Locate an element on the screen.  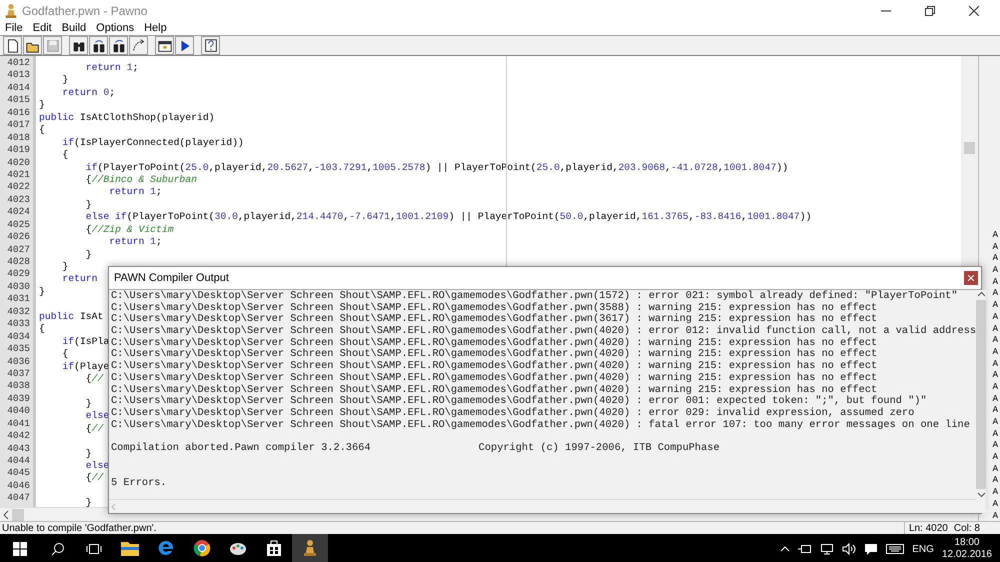
line-number: 4012 is located at coordinates (18, 63).